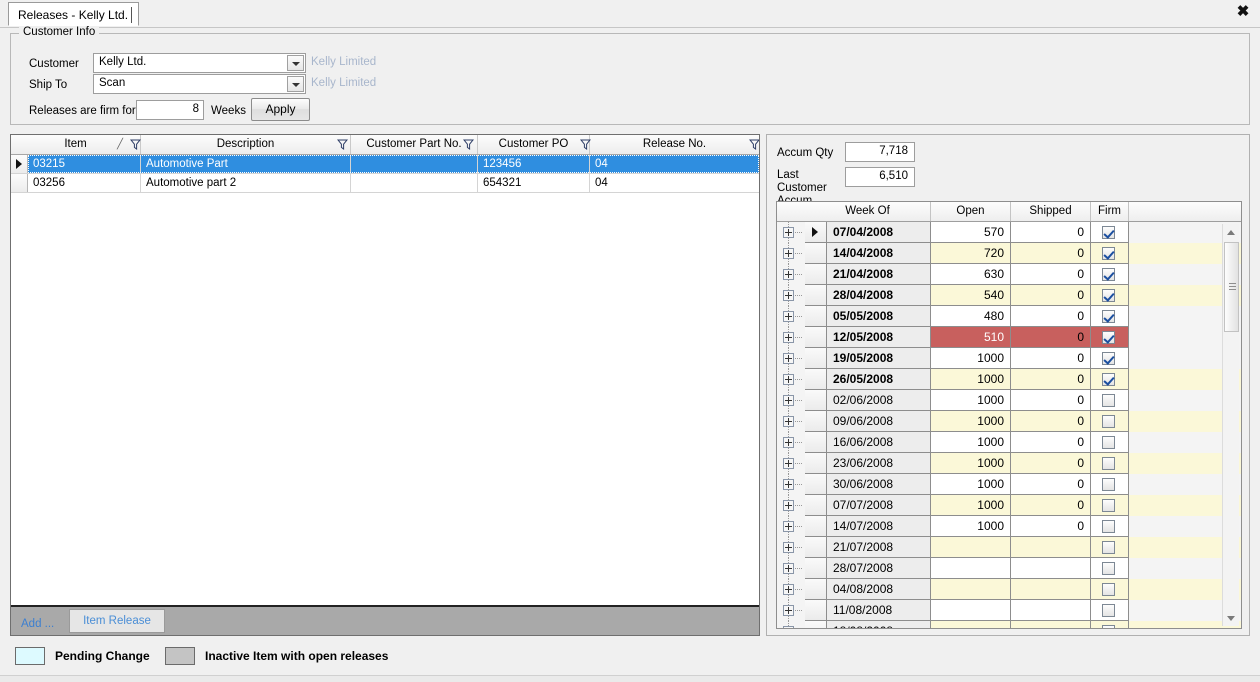 Image resolution: width=1260 pixels, height=682 pixels. Describe the element at coordinates (385, 164) in the screenshot. I see `table-row: 03215 Automotive Part 123456 04` at that location.